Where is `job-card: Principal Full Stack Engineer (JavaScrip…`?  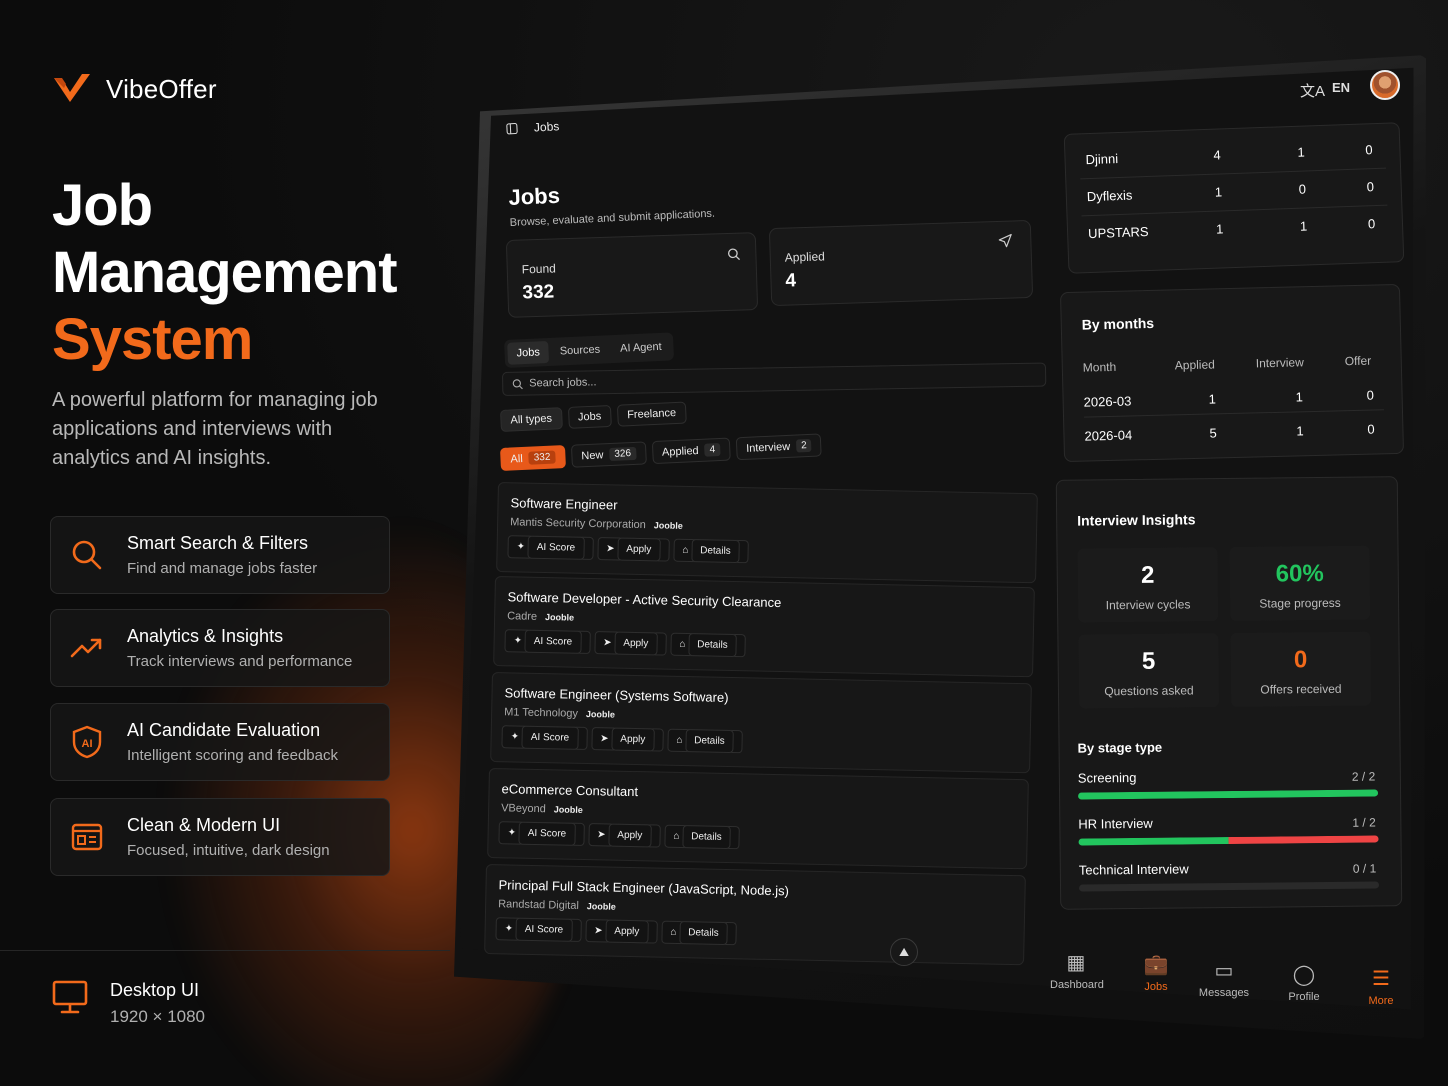
job-card: Principal Full Stack Engineer (JavaScrip… is located at coordinates (755, 915).